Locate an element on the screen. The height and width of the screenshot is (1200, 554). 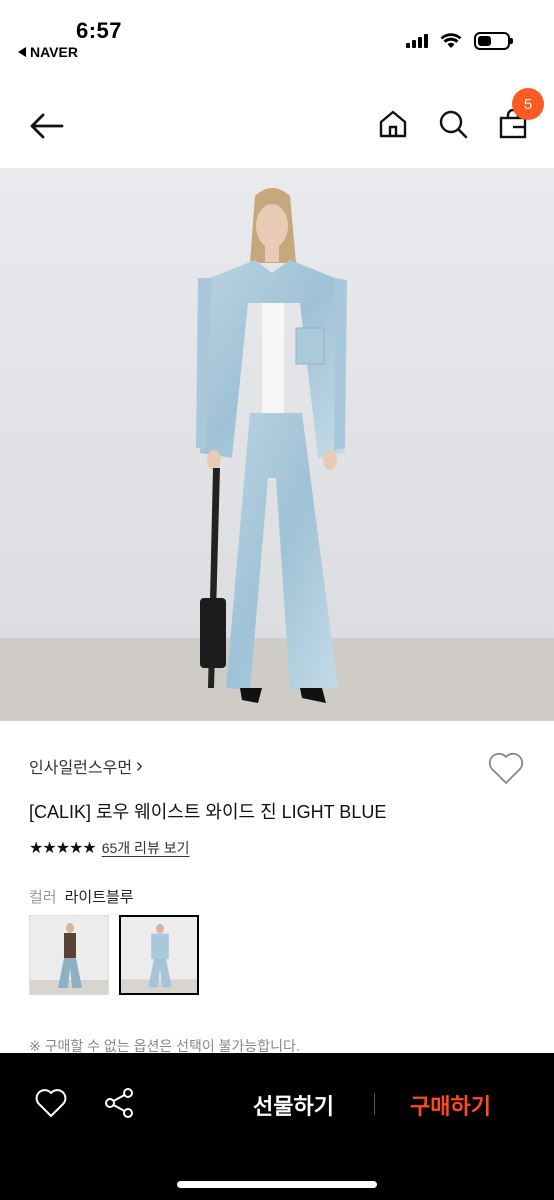
home-icon is located at coordinates (393, 124).